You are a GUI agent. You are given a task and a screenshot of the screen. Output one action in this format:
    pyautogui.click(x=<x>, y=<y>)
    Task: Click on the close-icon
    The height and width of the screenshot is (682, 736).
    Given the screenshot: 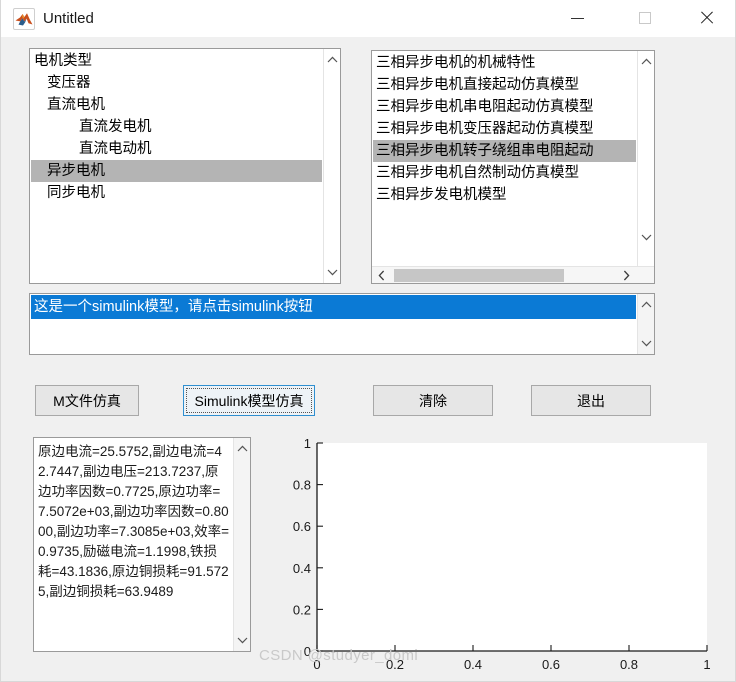 What is the action you would take?
    pyautogui.click(x=706, y=18)
    